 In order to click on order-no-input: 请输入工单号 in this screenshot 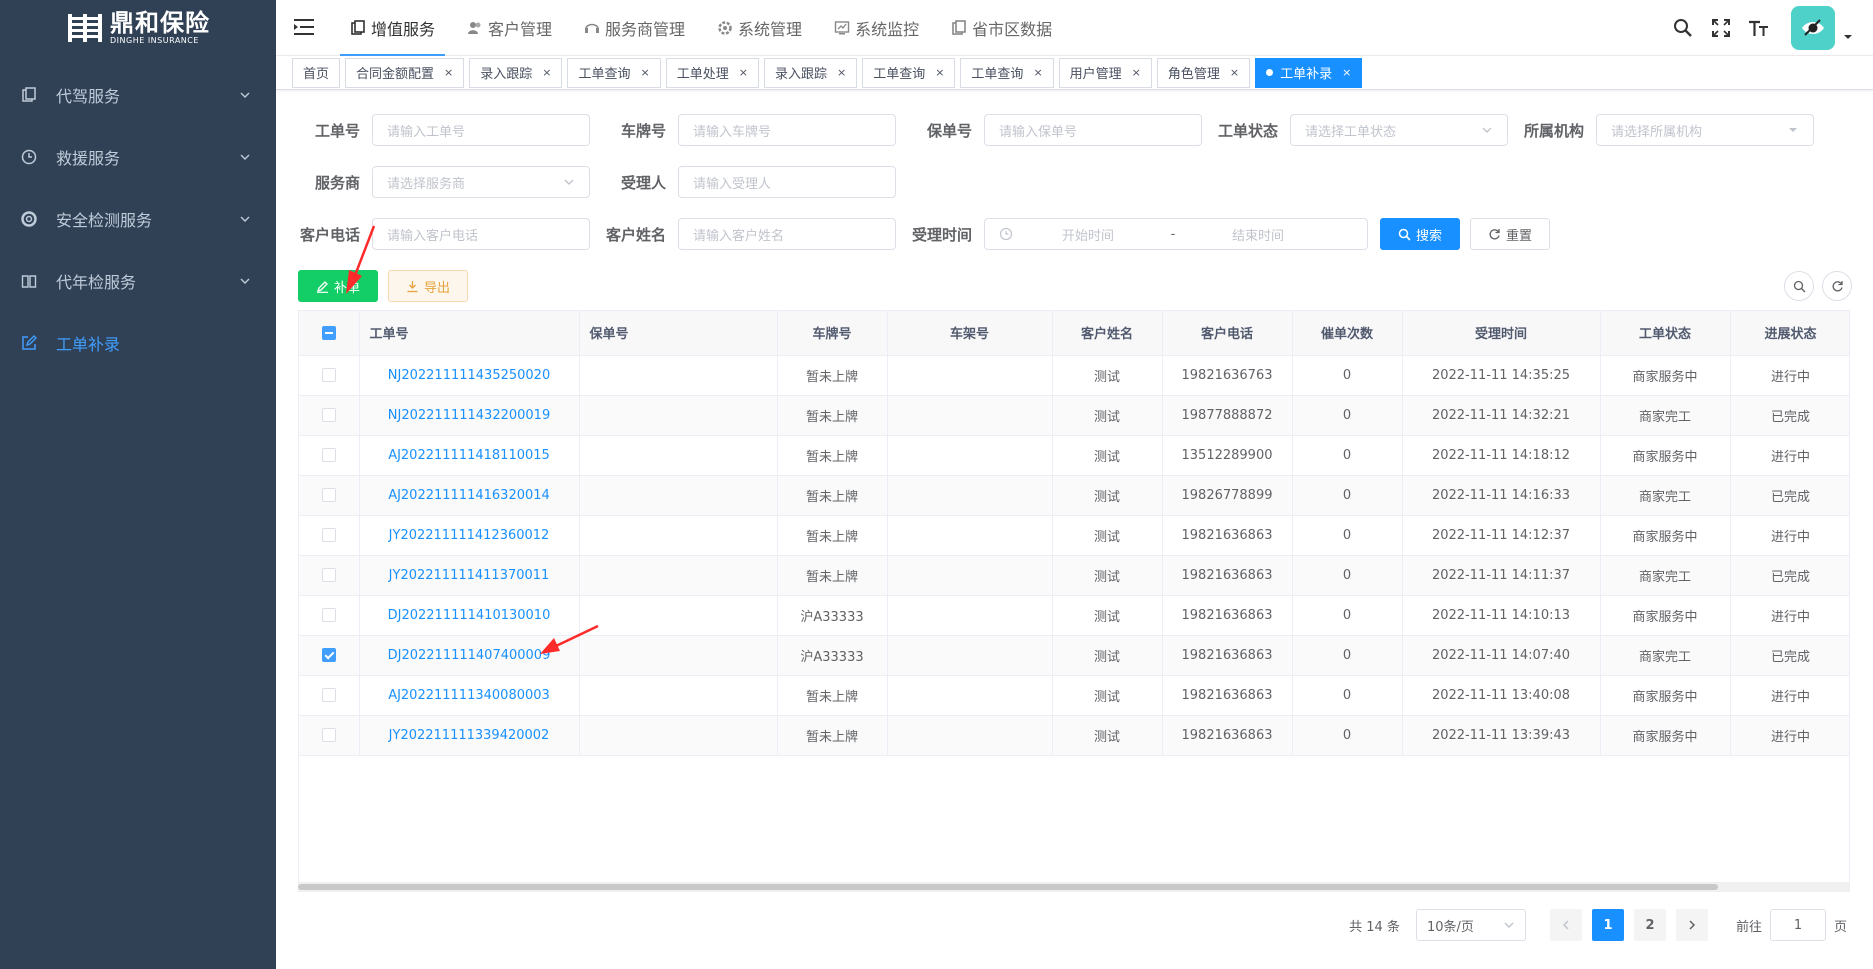, I will do `click(481, 130)`.